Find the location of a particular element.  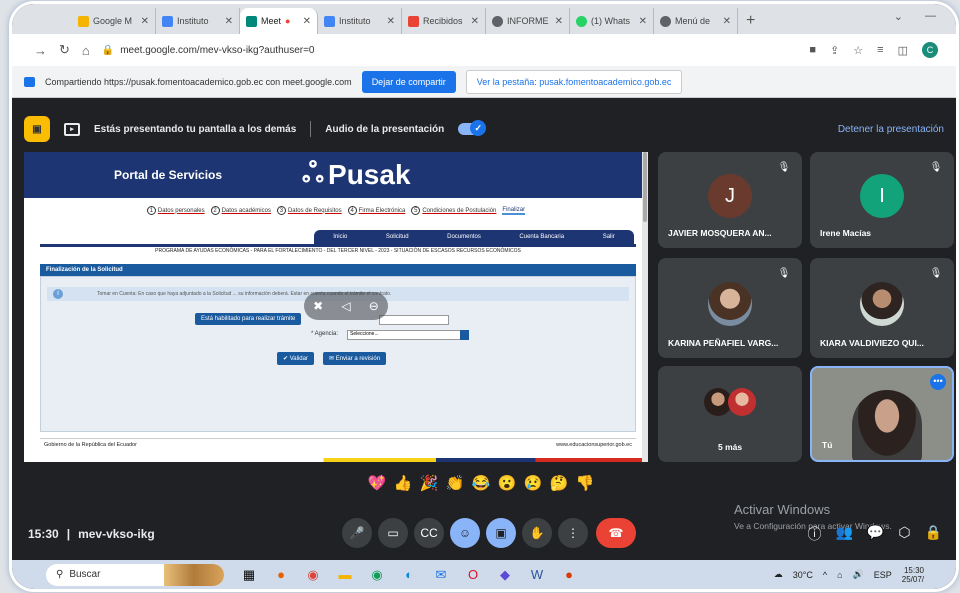

self-view-tile: ••• Tú is located at coordinates (882, 414).